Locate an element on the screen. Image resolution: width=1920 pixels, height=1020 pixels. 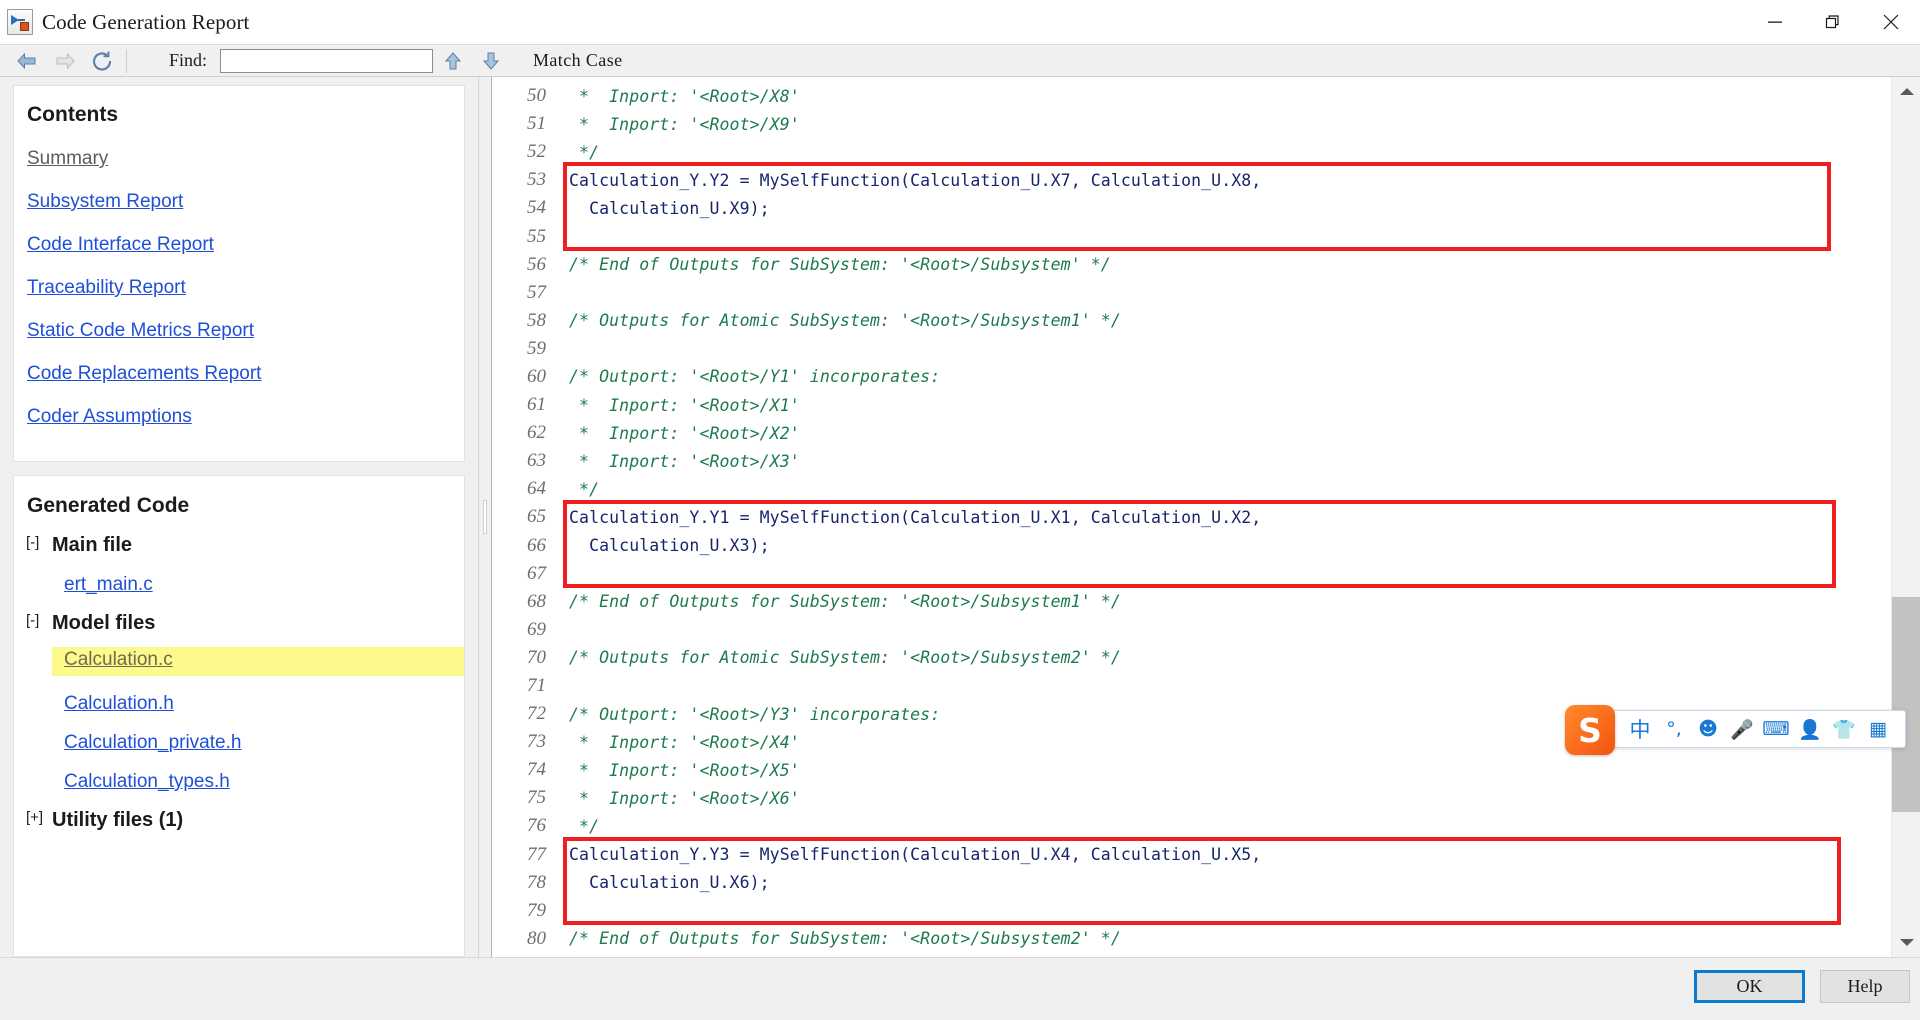
sogou-ime-toolbar: S 中 °, ☻ 🎤 ⌨ 👤 👕 ▦ is located at coordinates (1735, 730).